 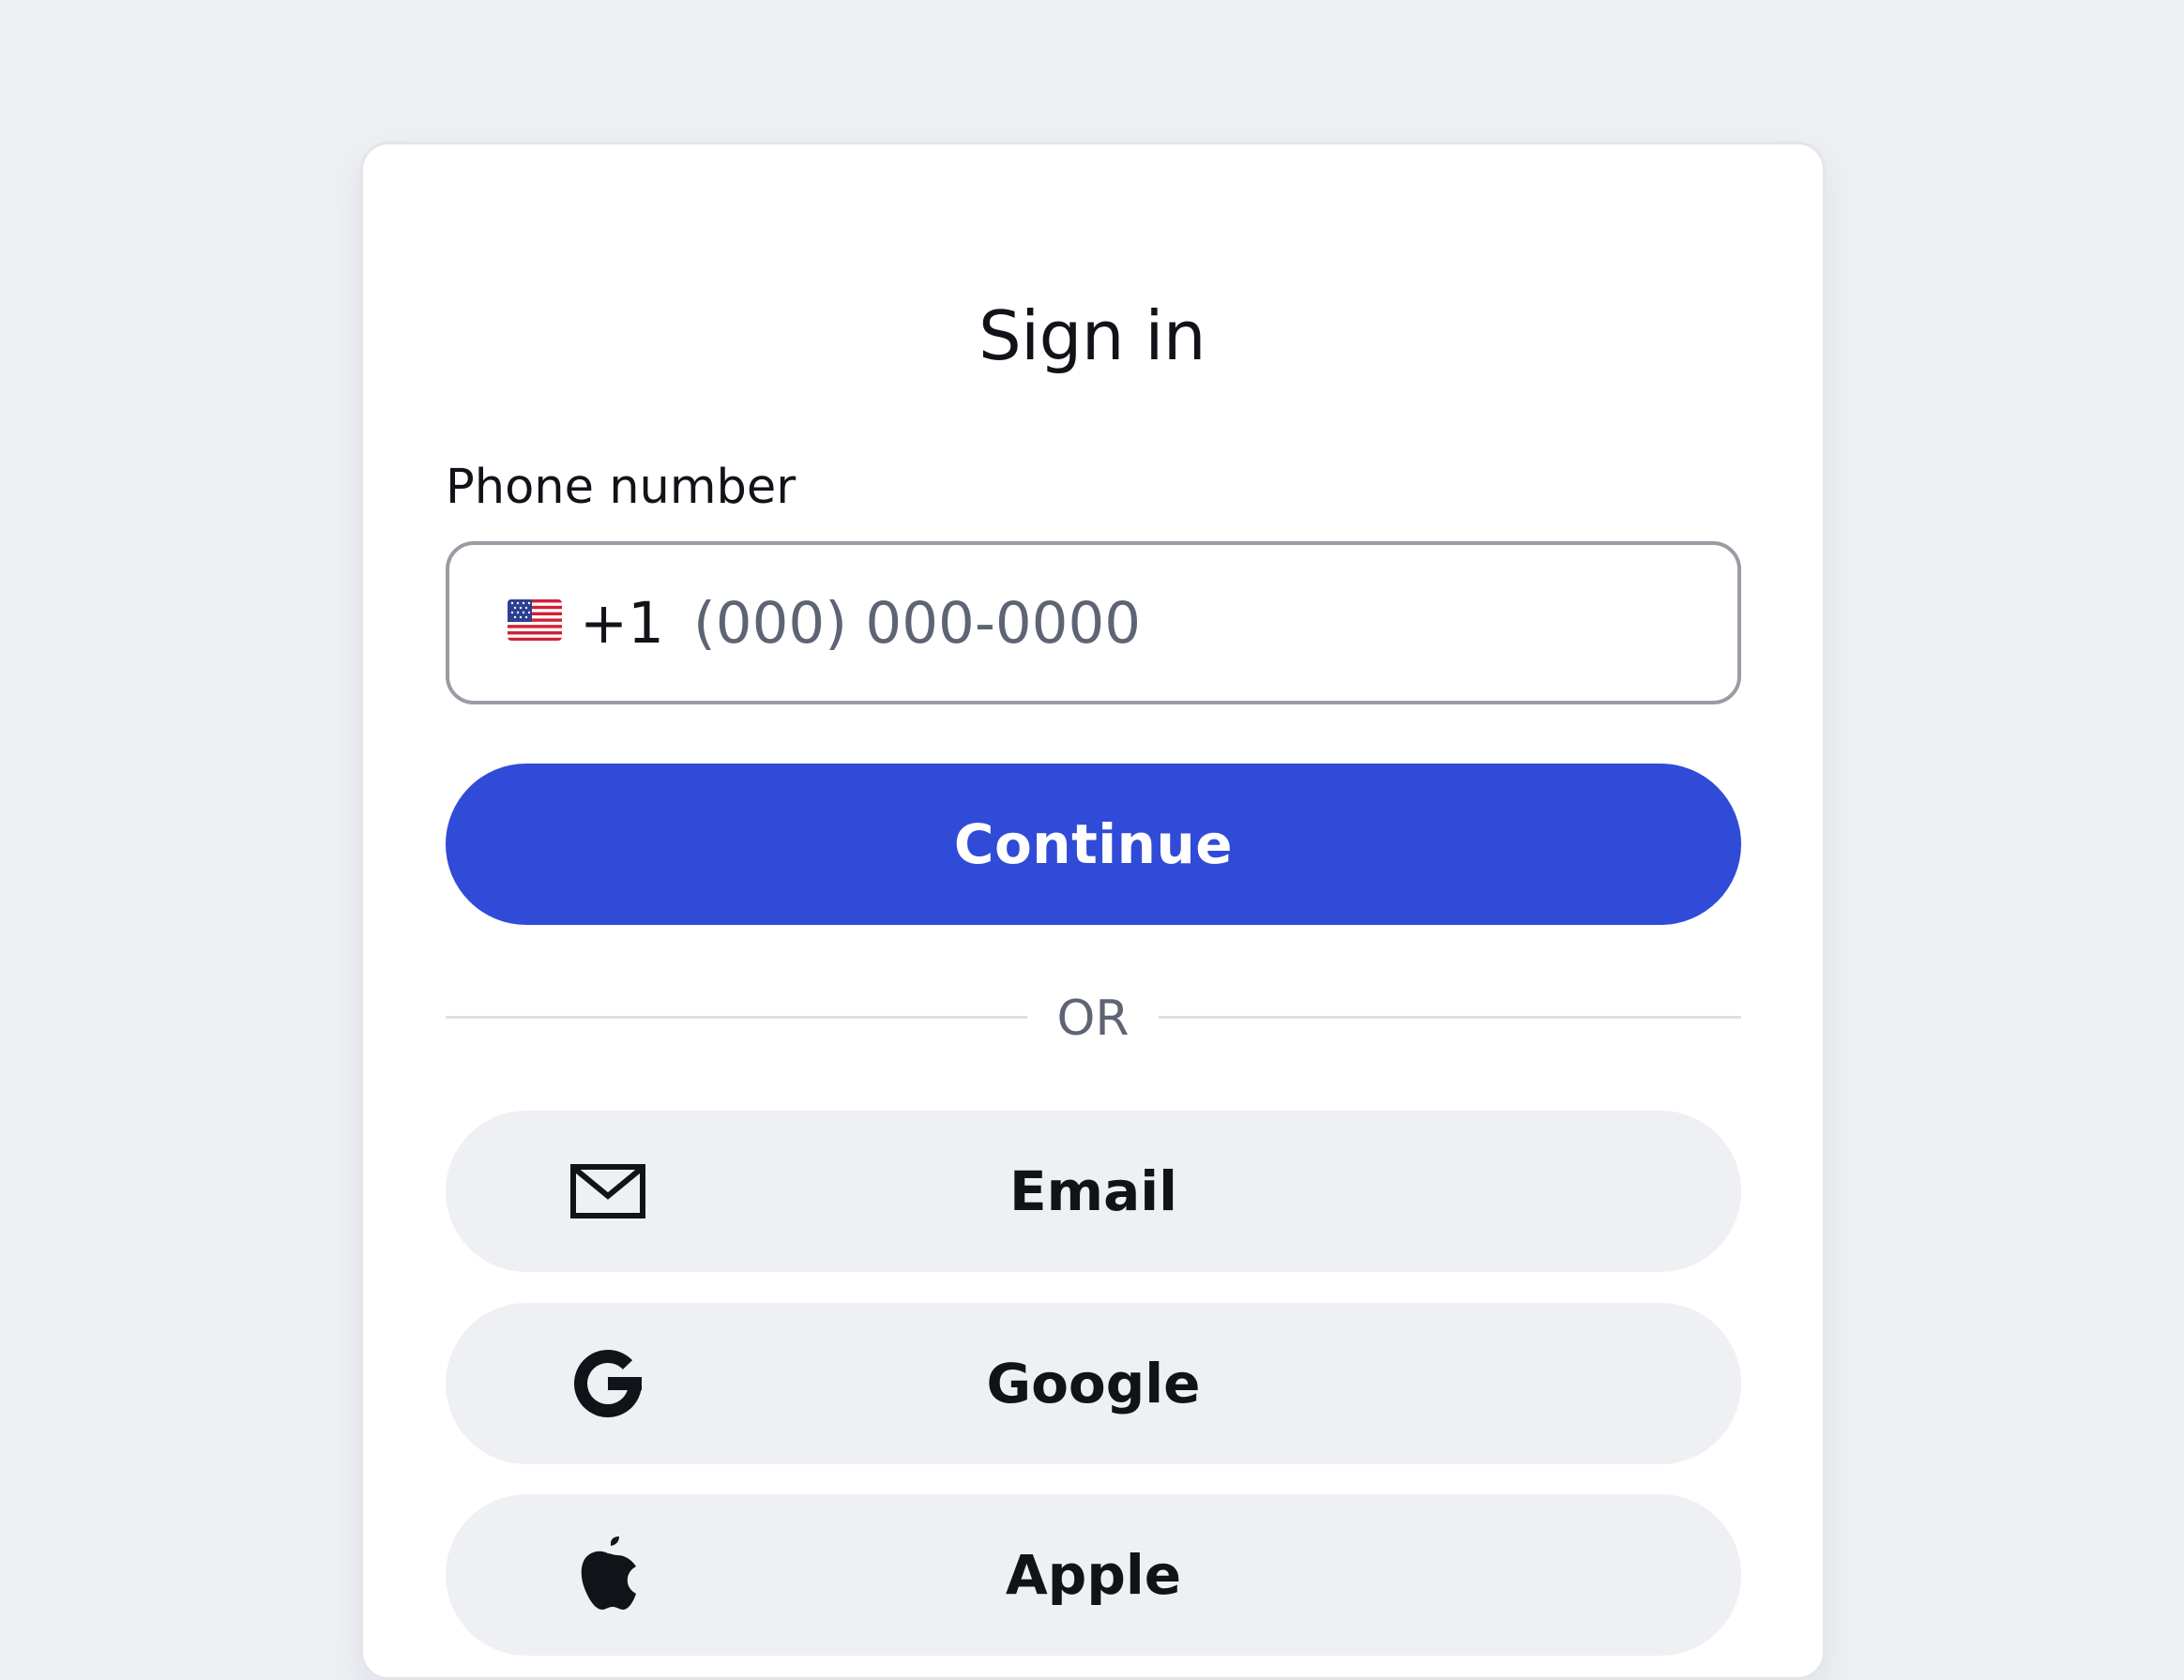 I want to click on page-title: Sign in, so click(x=1092, y=335).